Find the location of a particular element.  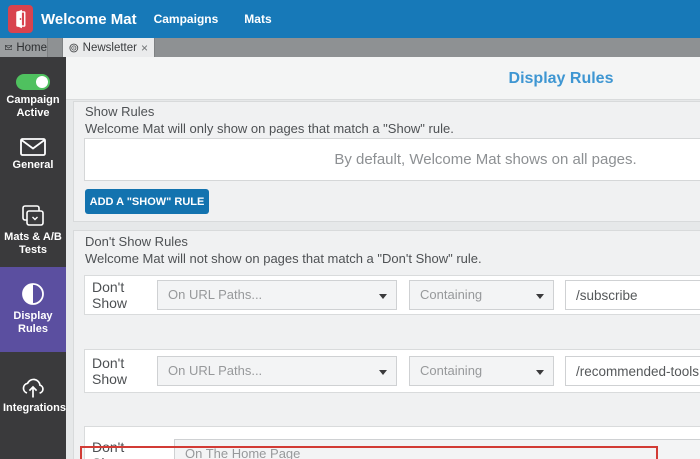

condition-dropdown-value: On The Home Page is located at coordinates (243, 452).